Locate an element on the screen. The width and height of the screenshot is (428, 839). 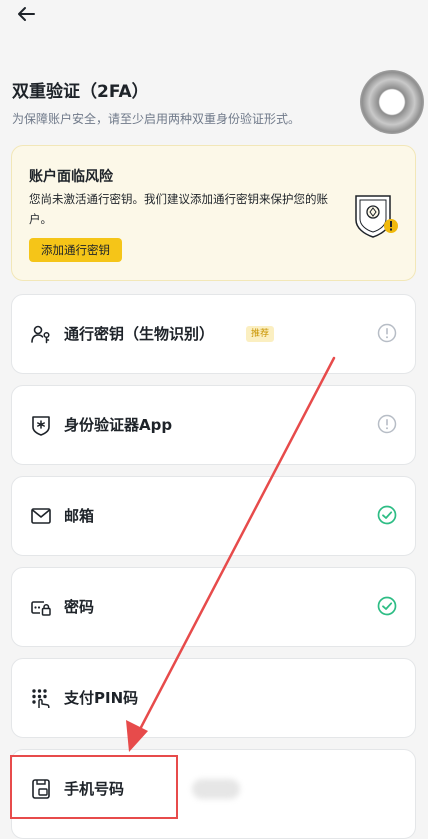
method-card-password: 密码 is located at coordinates (213, 607).